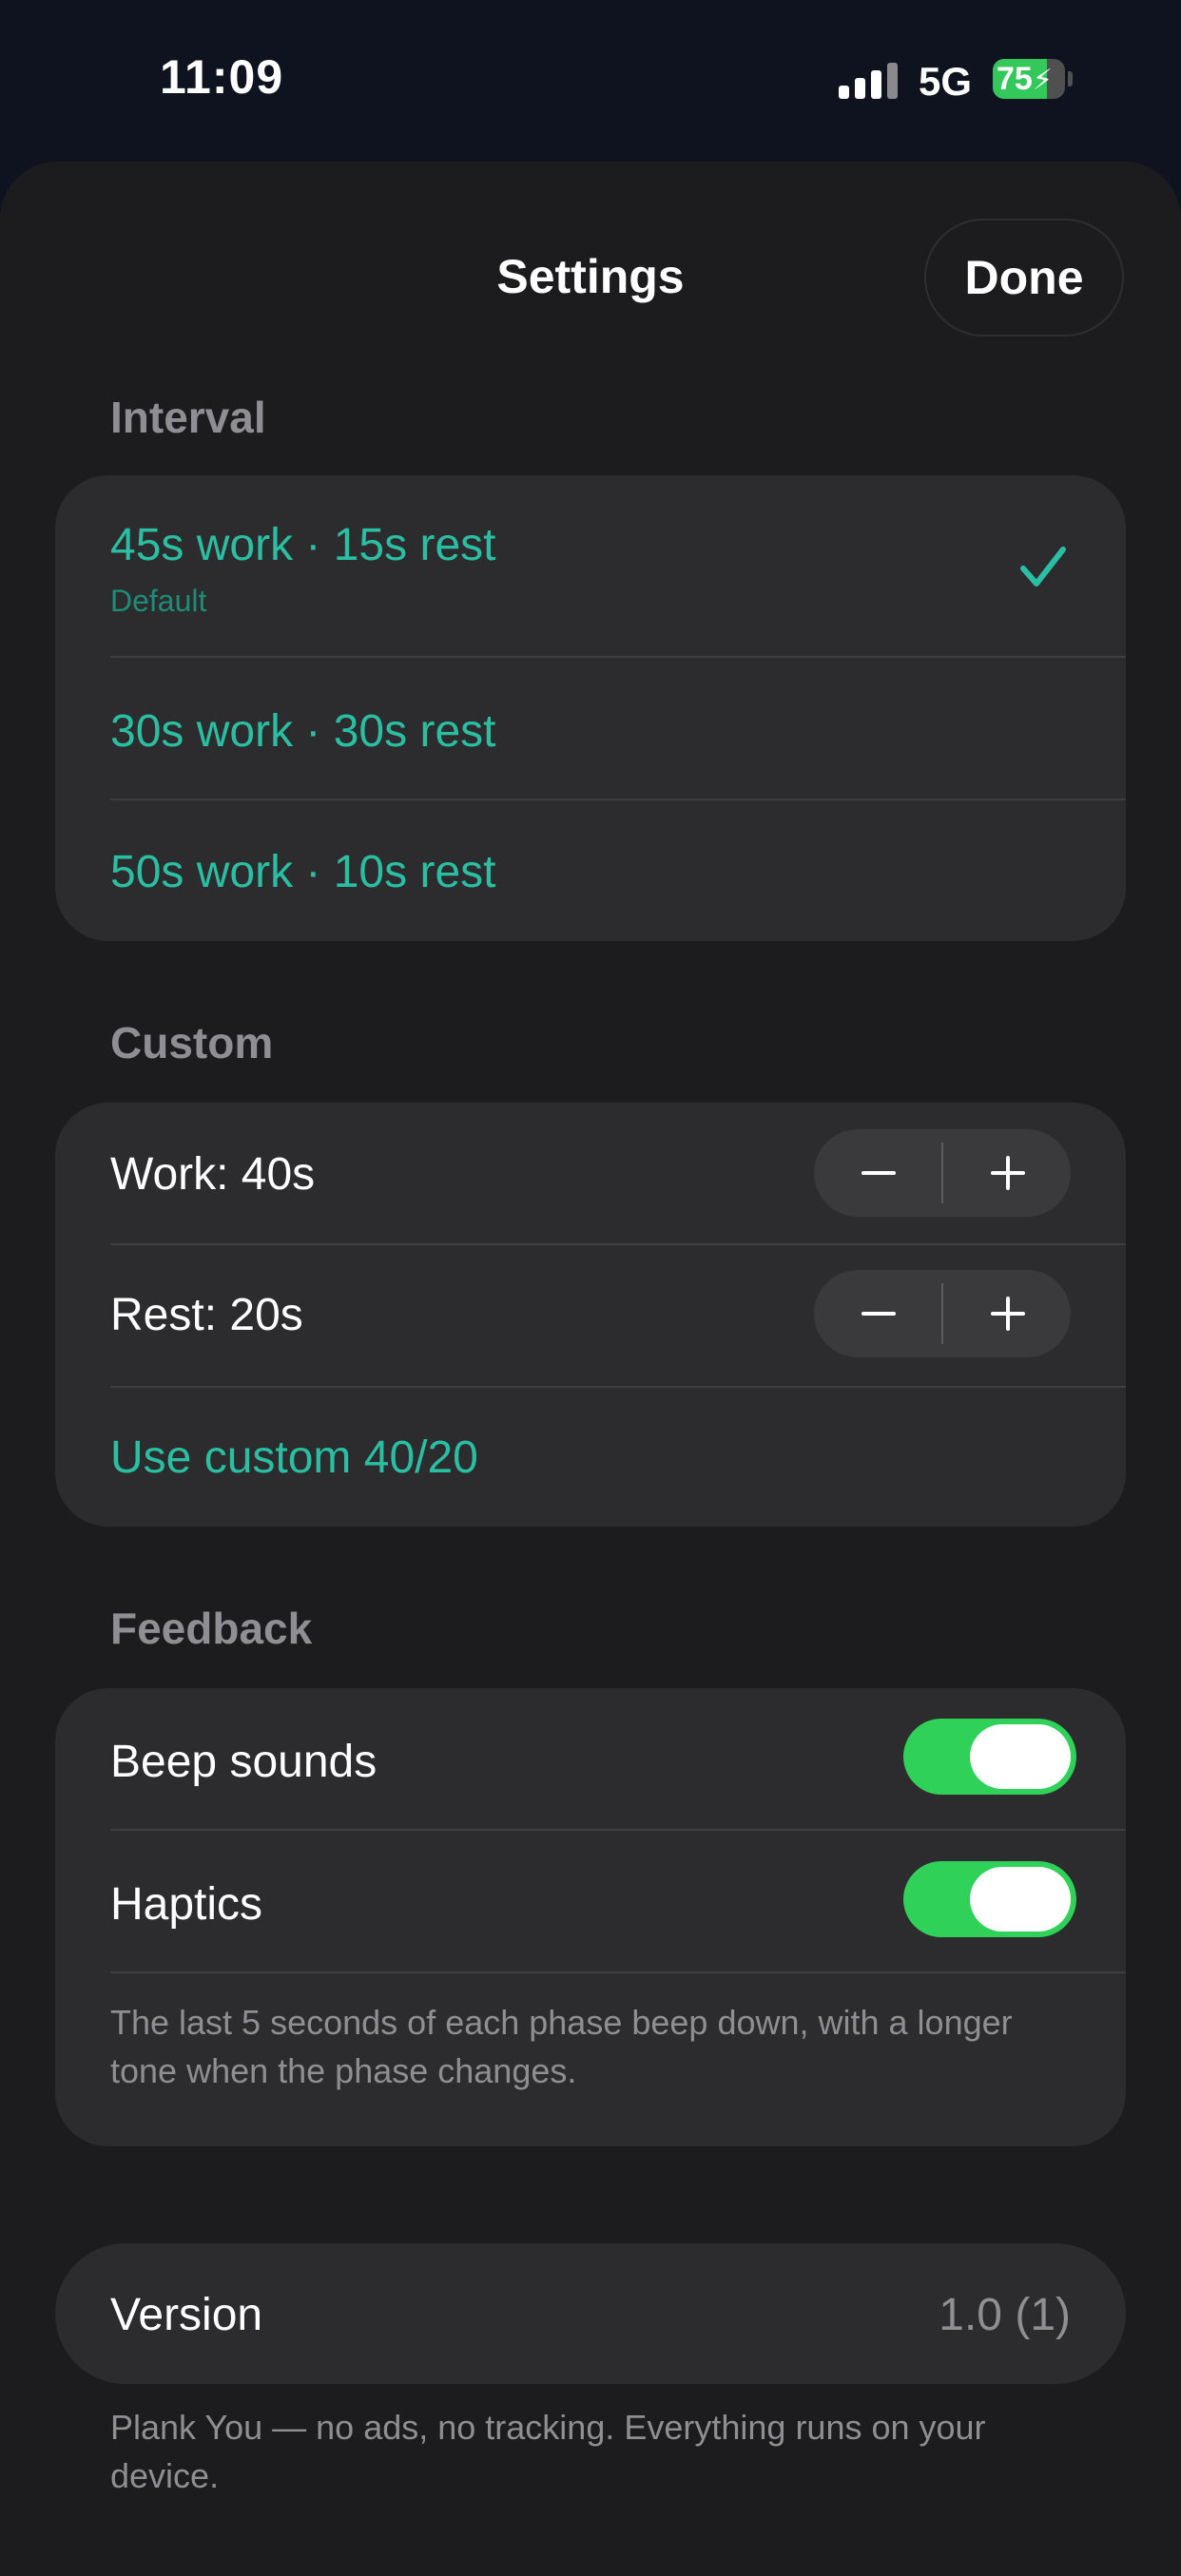 The width and height of the screenshot is (1181, 2576). Describe the element at coordinates (303, 545) in the screenshot. I see `interval-option-label: 45s work · 15s rest` at that location.